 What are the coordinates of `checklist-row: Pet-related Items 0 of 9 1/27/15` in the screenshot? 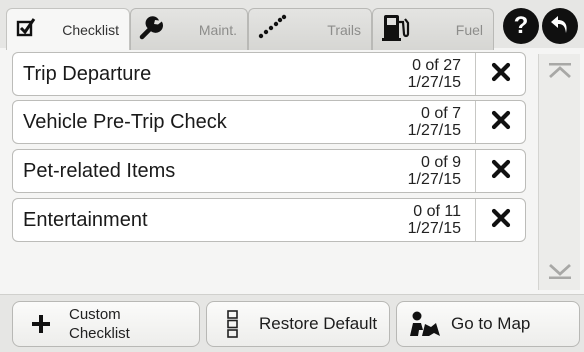 It's located at (269, 171).